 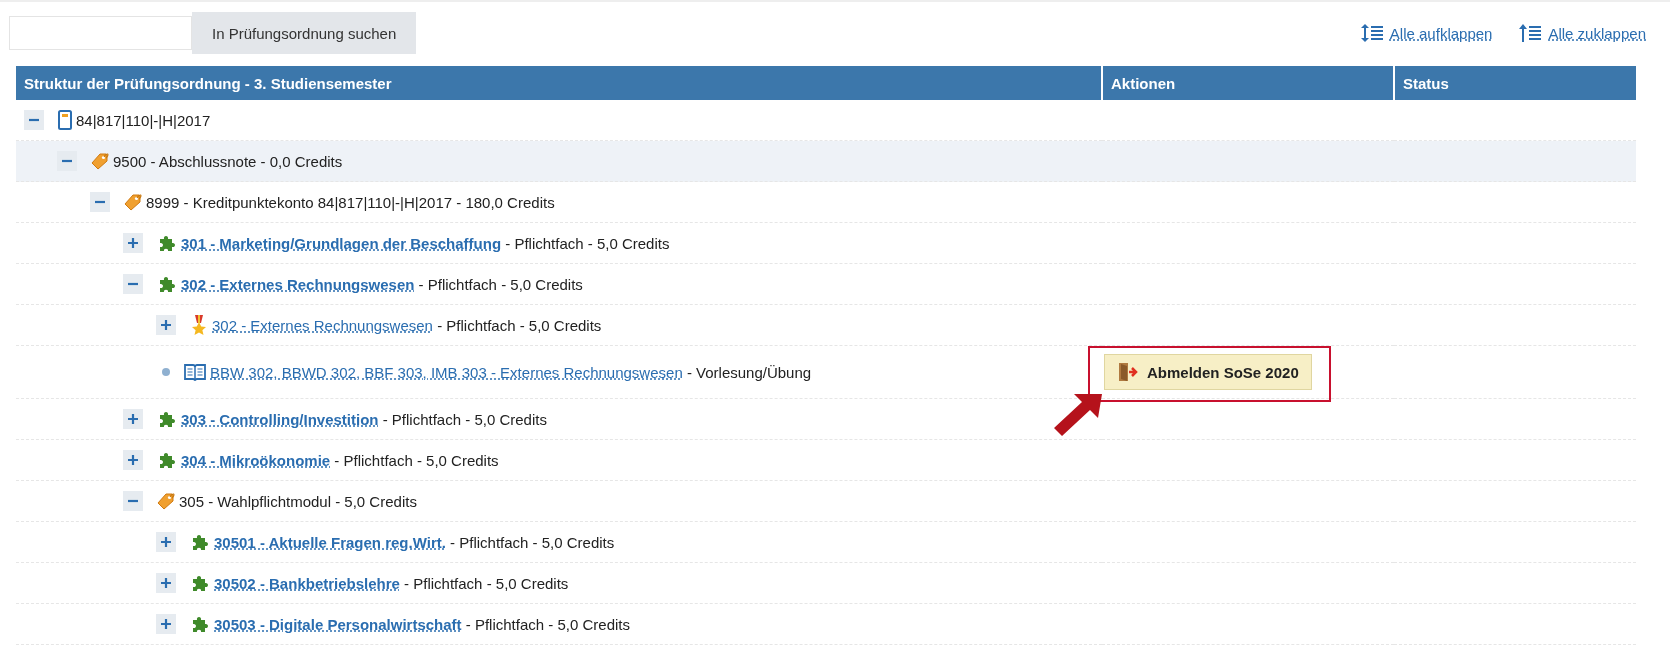 I want to click on node-text: - Vorlesung/Übung, so click(x=748, y=372).